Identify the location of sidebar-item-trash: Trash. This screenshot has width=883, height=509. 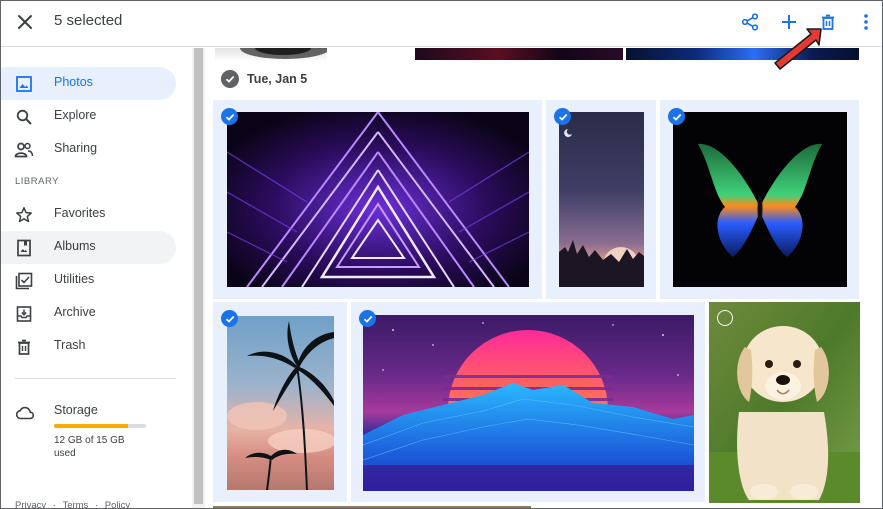
(88, 346).